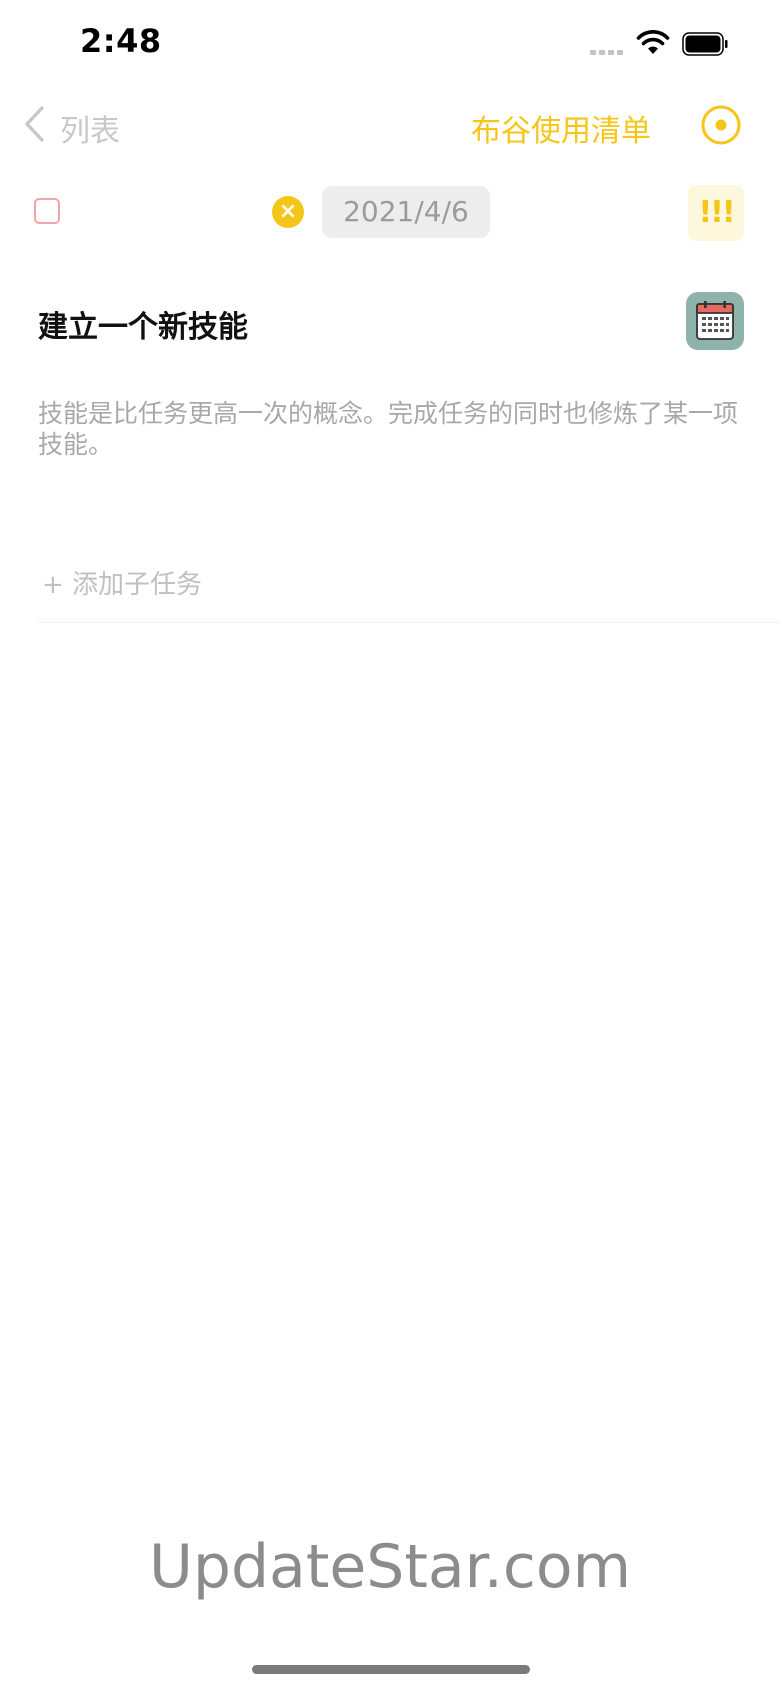 The image size is (780, 1688). I want to click on status-time: 2:48, so click(121, 41).